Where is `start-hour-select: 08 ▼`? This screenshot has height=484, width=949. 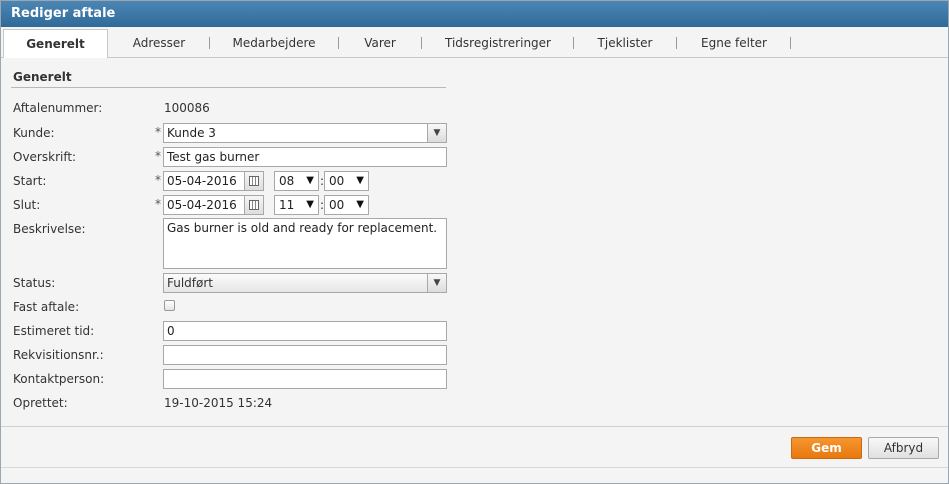 start-hour-select: 08 ▼ is located at coordinates (296, 181).